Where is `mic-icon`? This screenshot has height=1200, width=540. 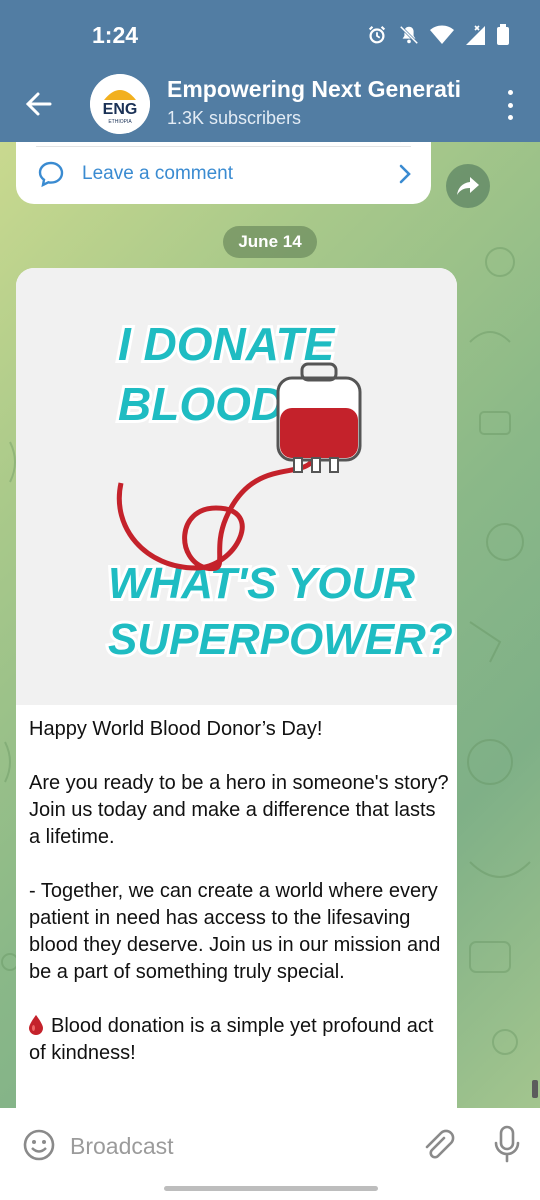 mic-icon is located at coordinates (507, 1144).